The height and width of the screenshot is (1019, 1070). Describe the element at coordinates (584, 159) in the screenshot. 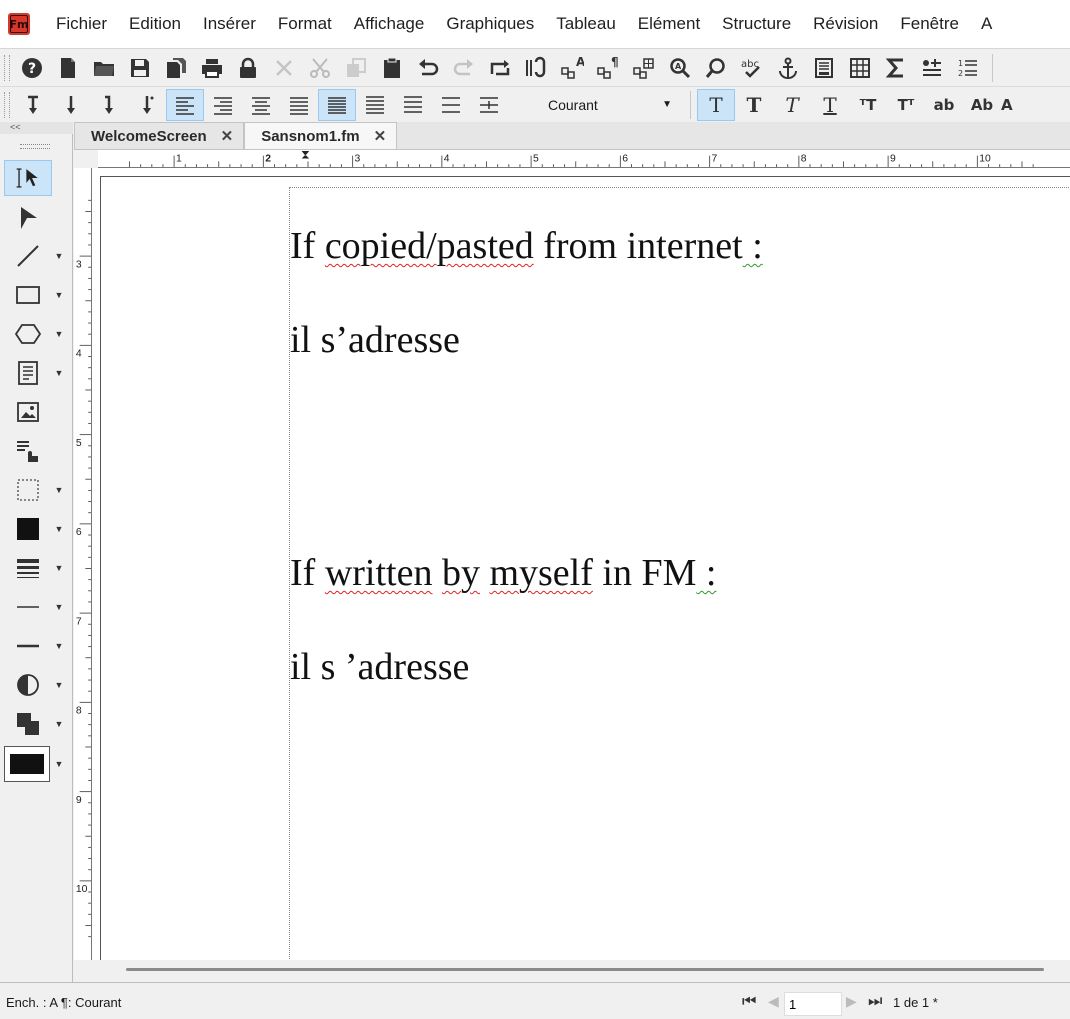

I see `horizontal-ruler: 1 2 3 4 5 6 7 8 9 10` at that location.